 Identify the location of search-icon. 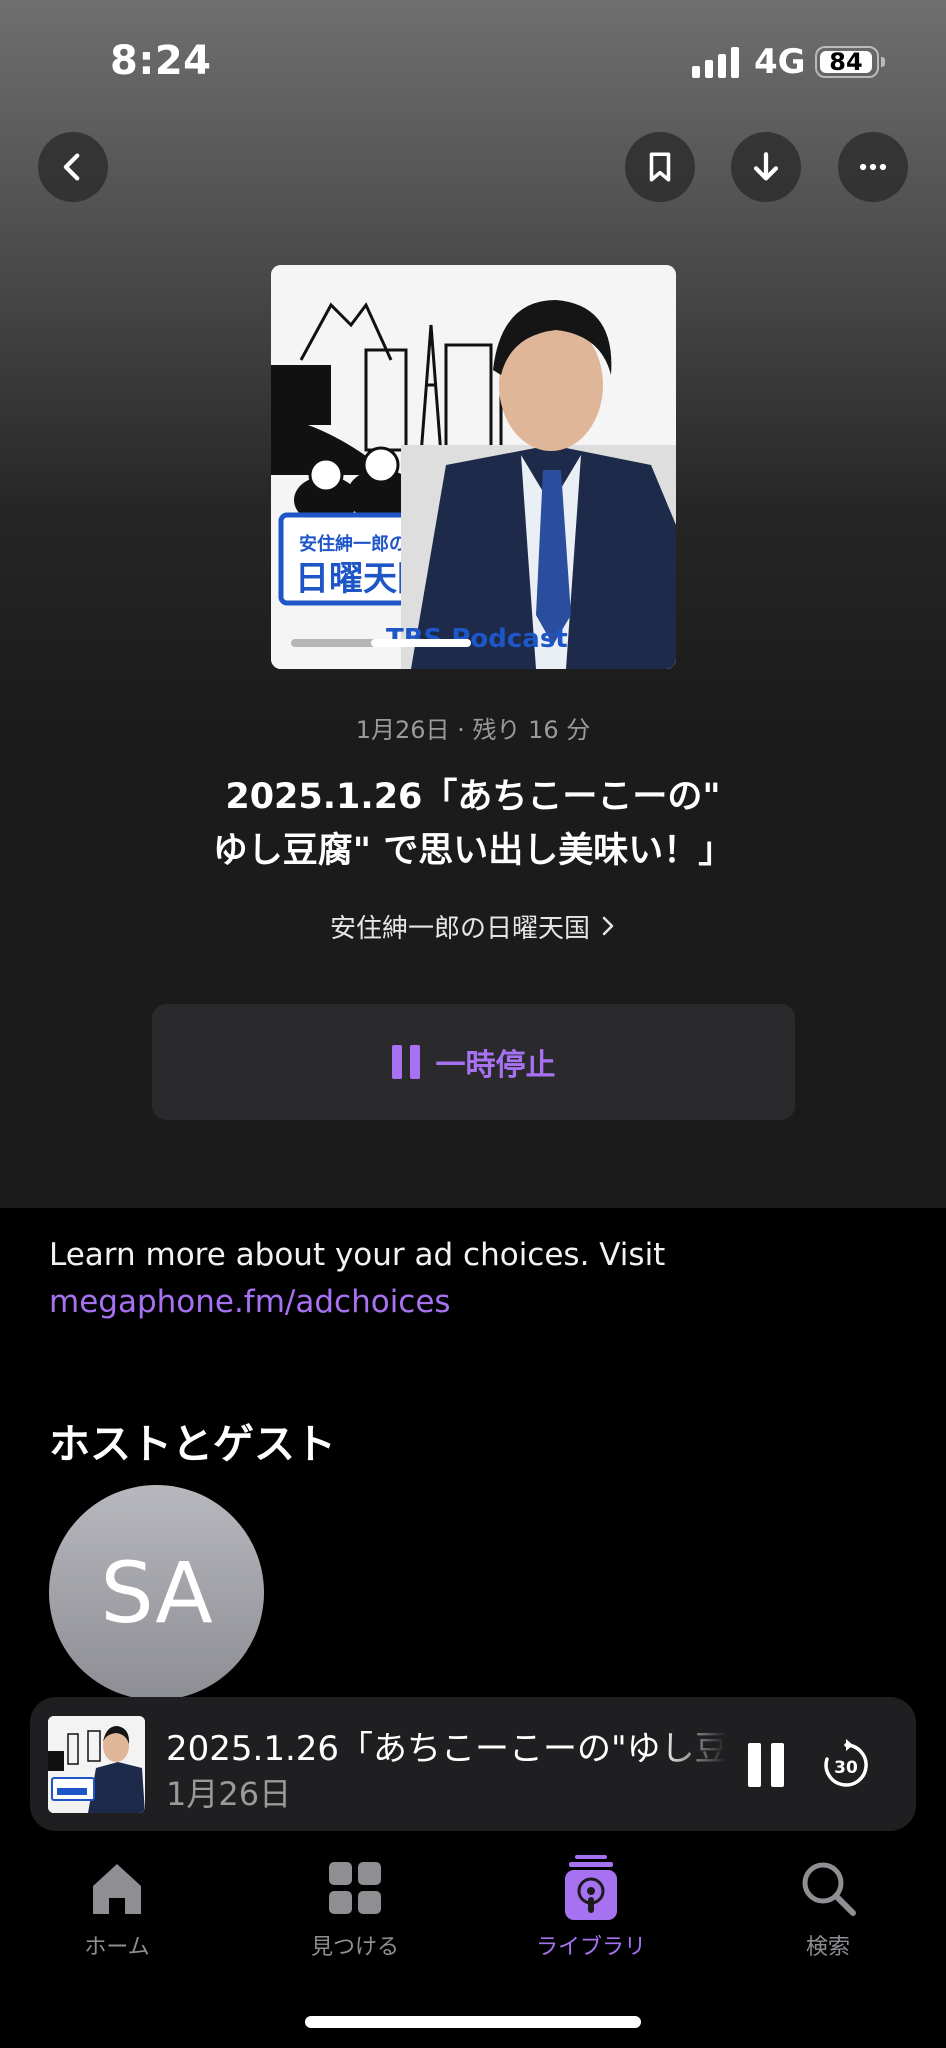
(829, 1889).